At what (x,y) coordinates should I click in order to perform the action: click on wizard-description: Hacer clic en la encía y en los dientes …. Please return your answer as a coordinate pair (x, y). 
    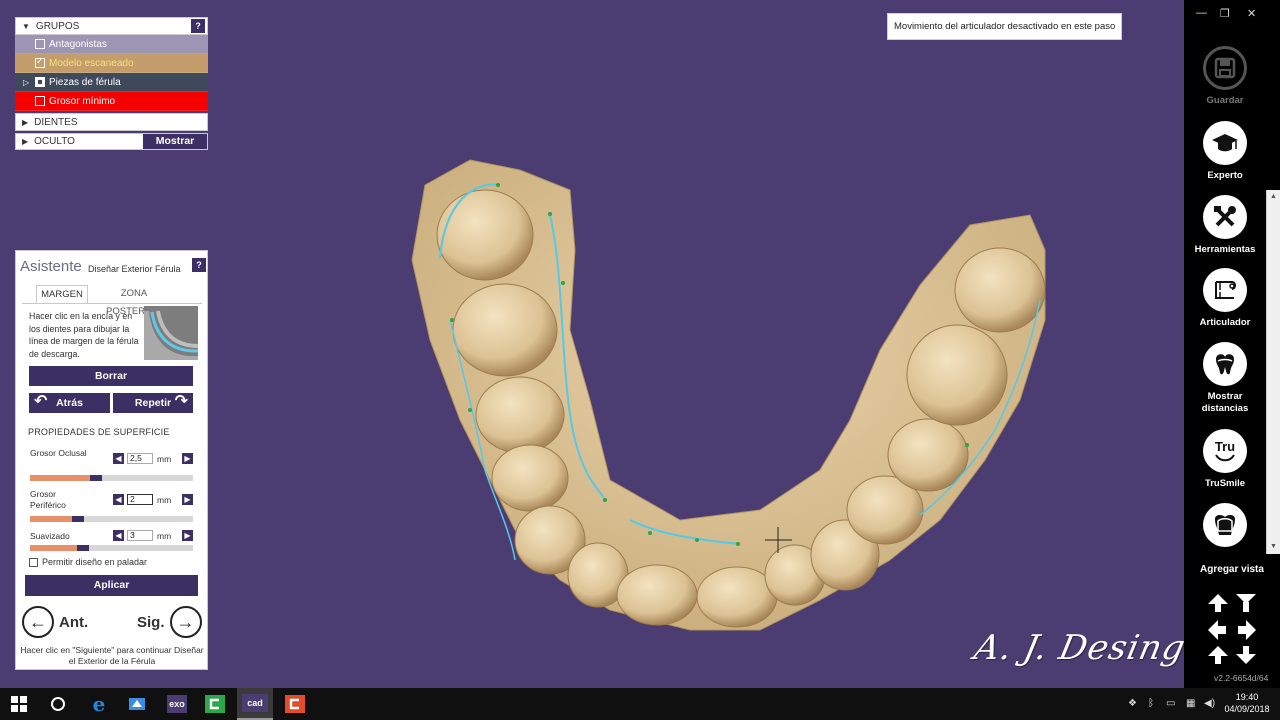
    Looking at the image, I should click on (84, 335).